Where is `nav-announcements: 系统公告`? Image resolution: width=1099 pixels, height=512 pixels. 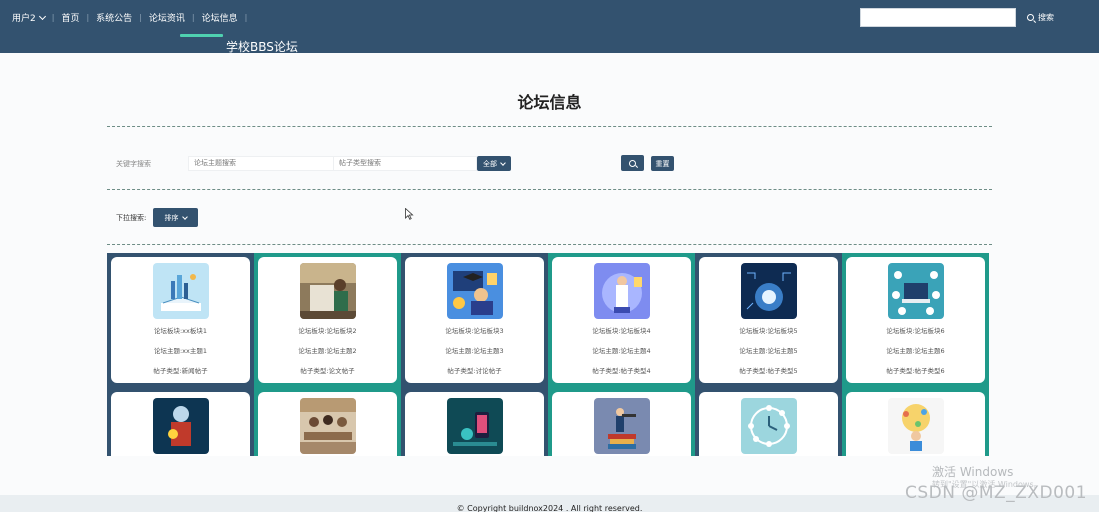 nav-announcements: 系统公告 is located at coordinates (114, 17).